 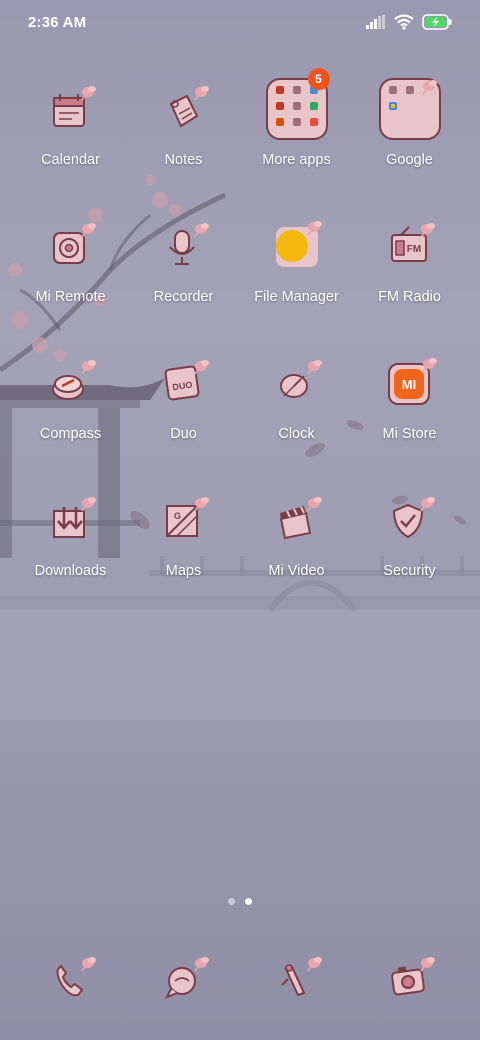 What do you see at coordinates (70, 287) in the screenshot?
I see `app-mi-remote: Mi Remote` at bounding box center [70, 287].